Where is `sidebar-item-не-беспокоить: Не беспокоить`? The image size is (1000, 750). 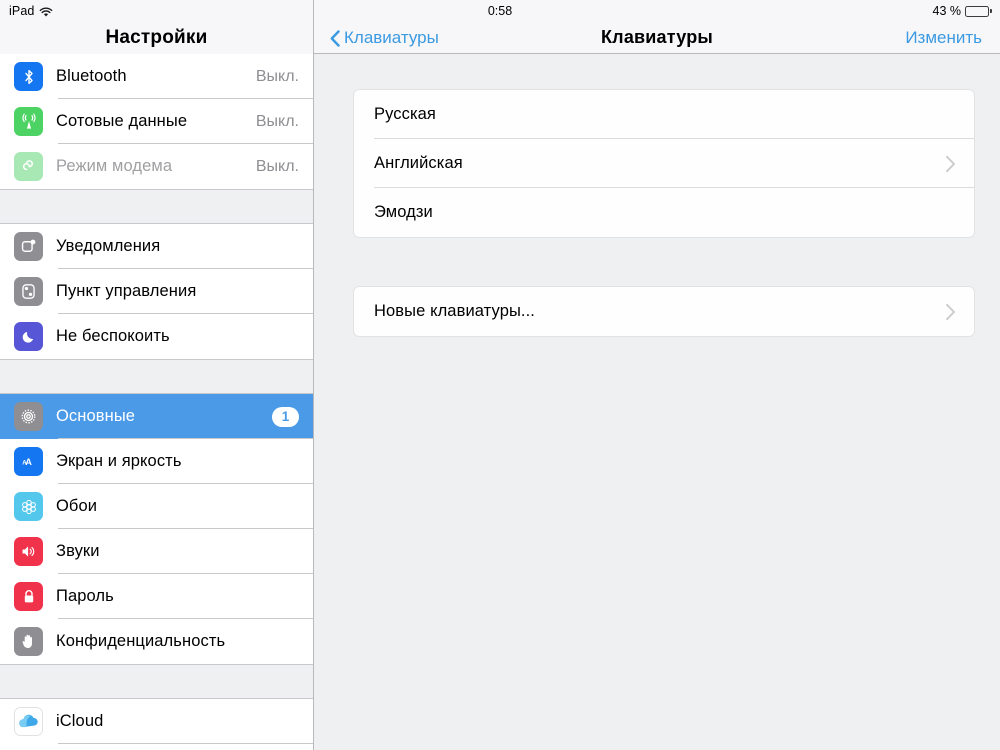
sidebar-item-не-беспокоить: Не беспокоить is located at coordinates (156, 336).